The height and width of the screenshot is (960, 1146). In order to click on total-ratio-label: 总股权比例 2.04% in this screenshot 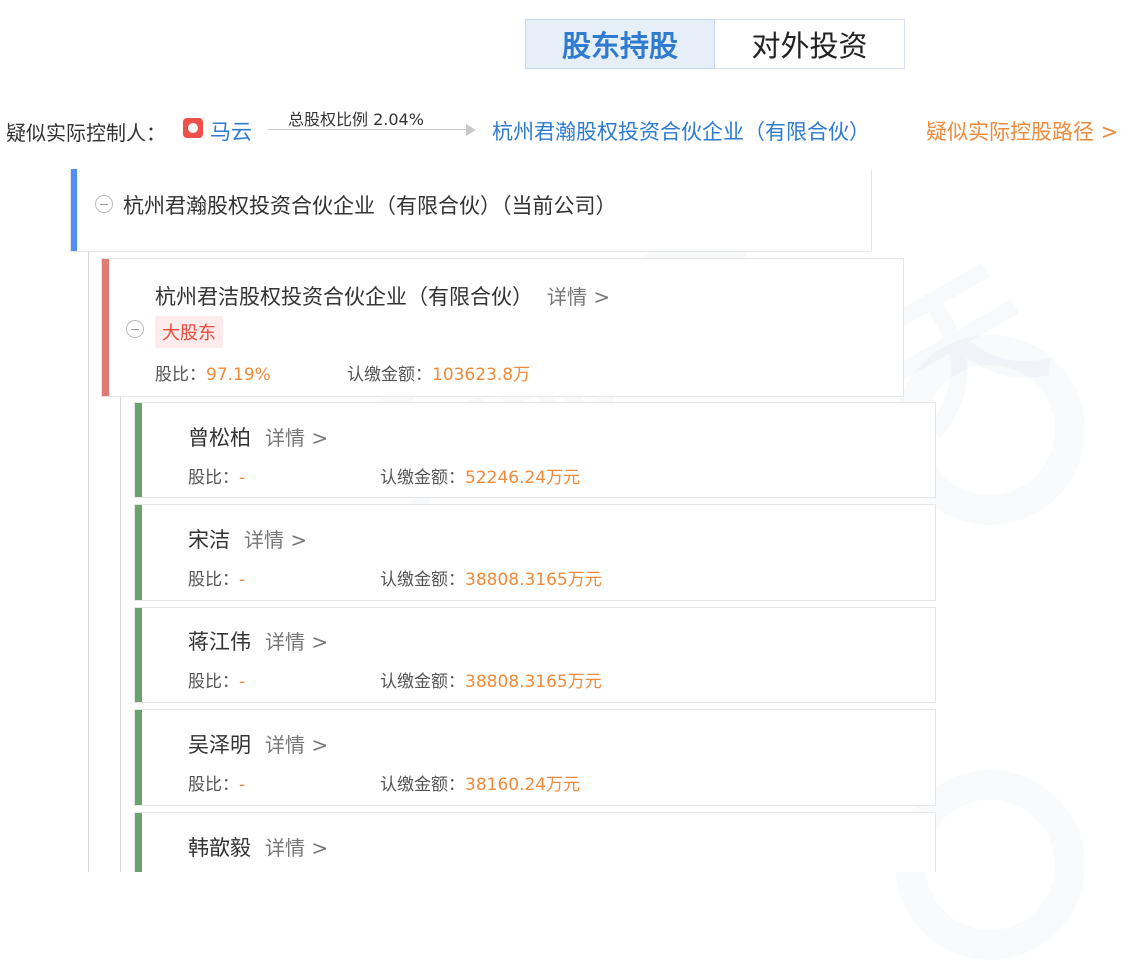, I will do `click(356, 119)`.